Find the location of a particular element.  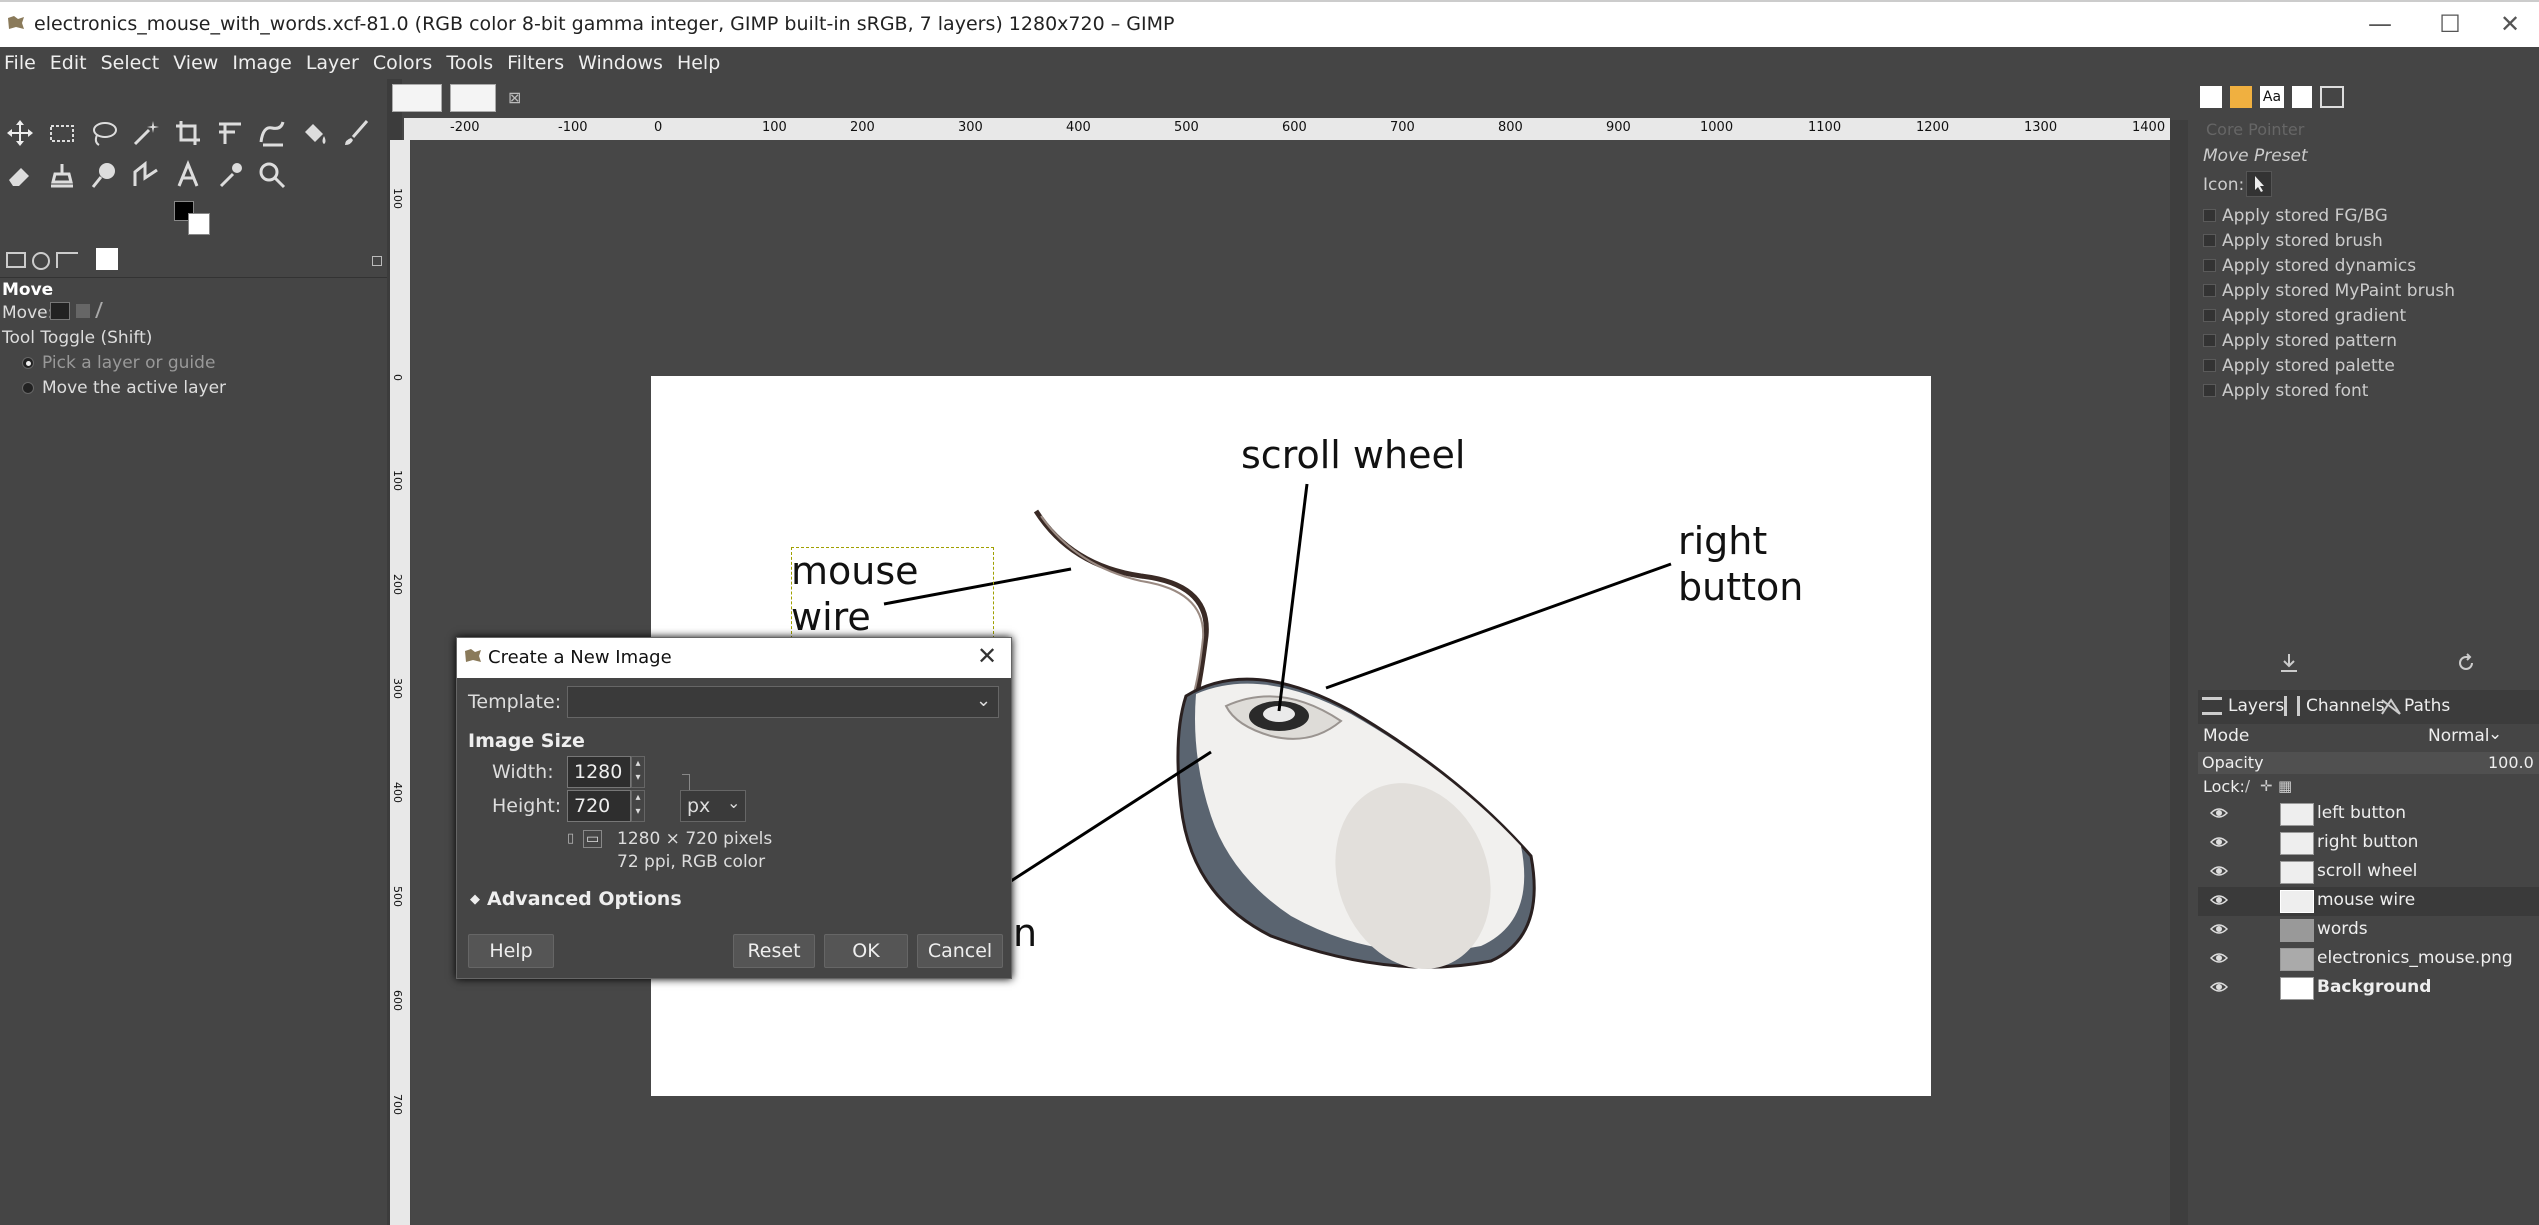

mode-select: Normal is located at coordinates (2459, 736).